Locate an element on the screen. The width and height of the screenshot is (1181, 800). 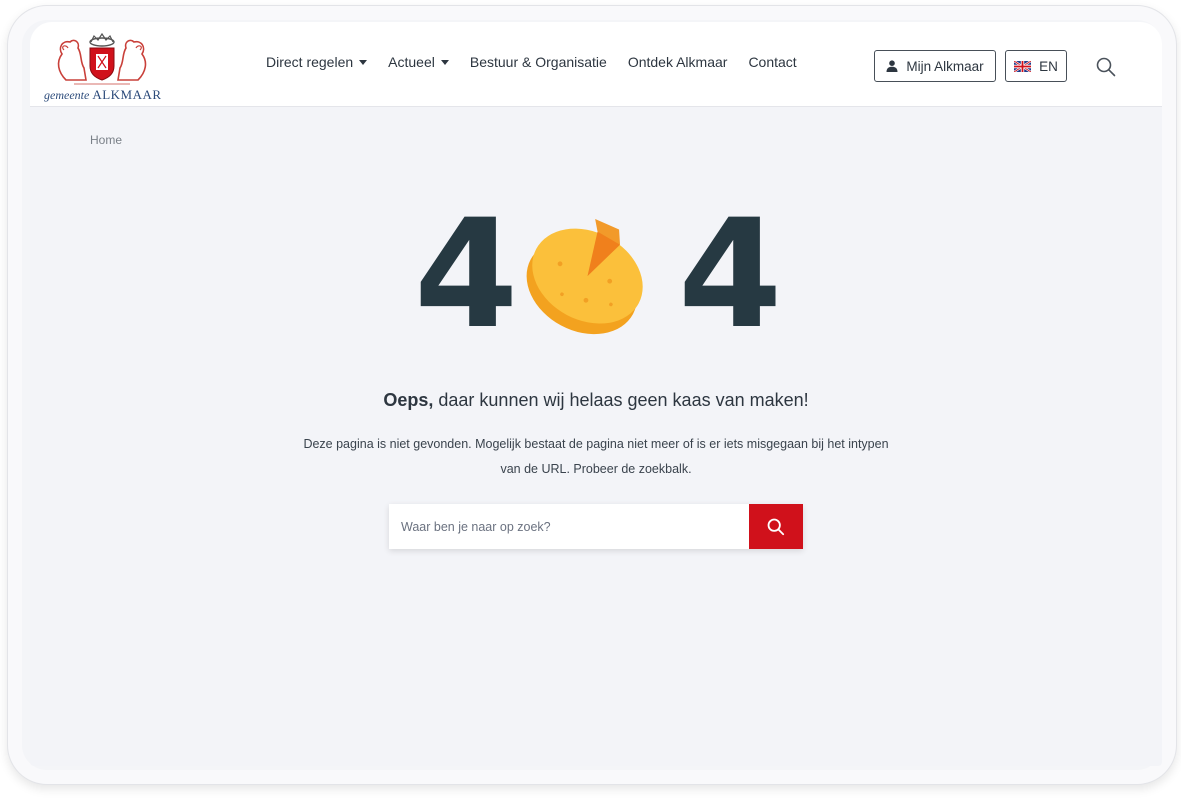
language-button: EN is located at coordinates (1036, 66).